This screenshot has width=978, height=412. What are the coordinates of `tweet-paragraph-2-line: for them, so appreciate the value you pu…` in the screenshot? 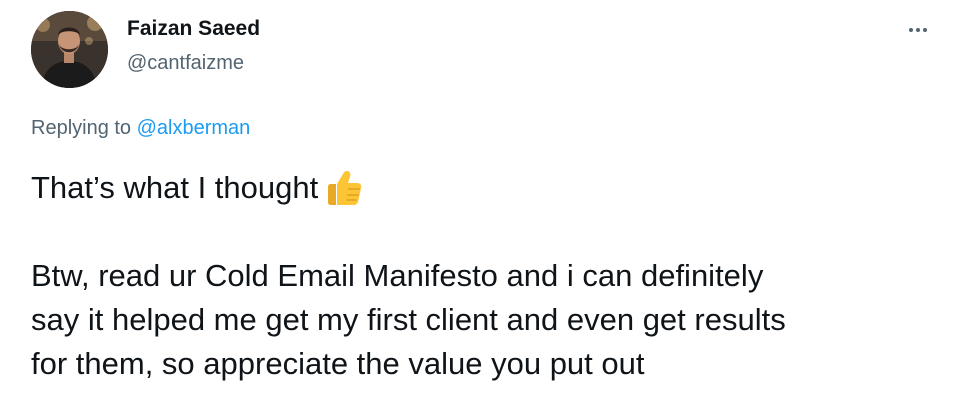 It's located at (338, 363).